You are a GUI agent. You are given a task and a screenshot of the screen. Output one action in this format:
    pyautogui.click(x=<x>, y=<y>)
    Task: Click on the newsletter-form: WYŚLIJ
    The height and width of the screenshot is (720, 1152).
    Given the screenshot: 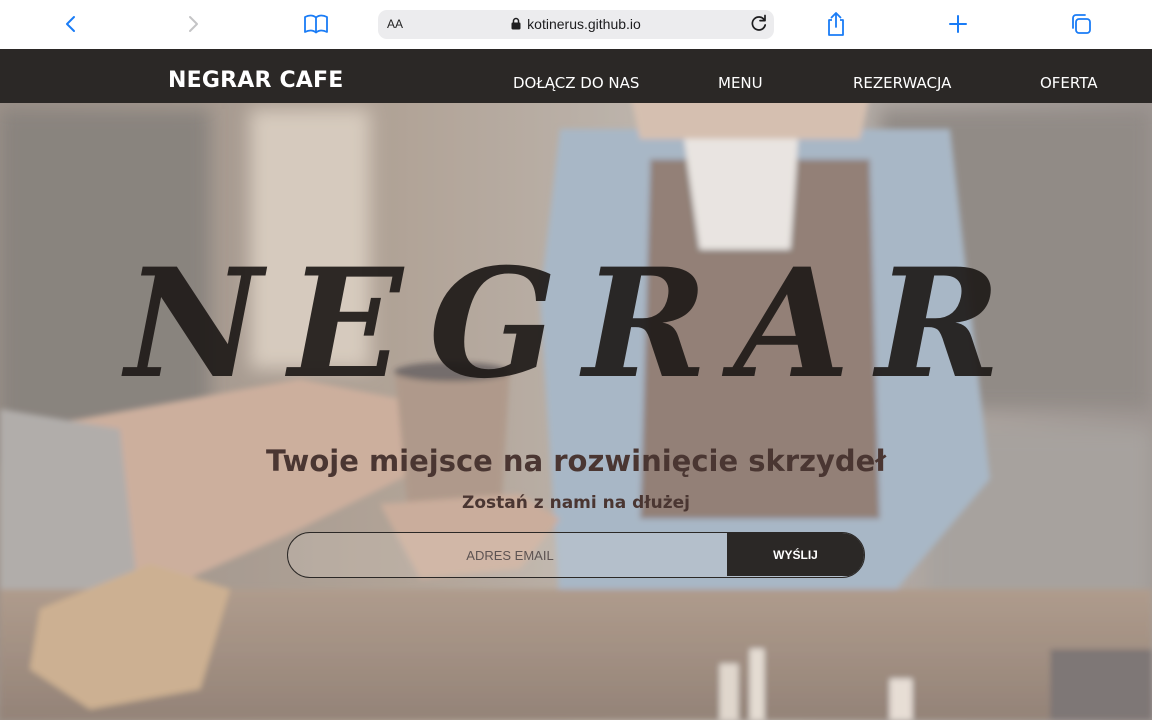 What is the action you would take?
    pyautogui.click(x=576, y=555)
    